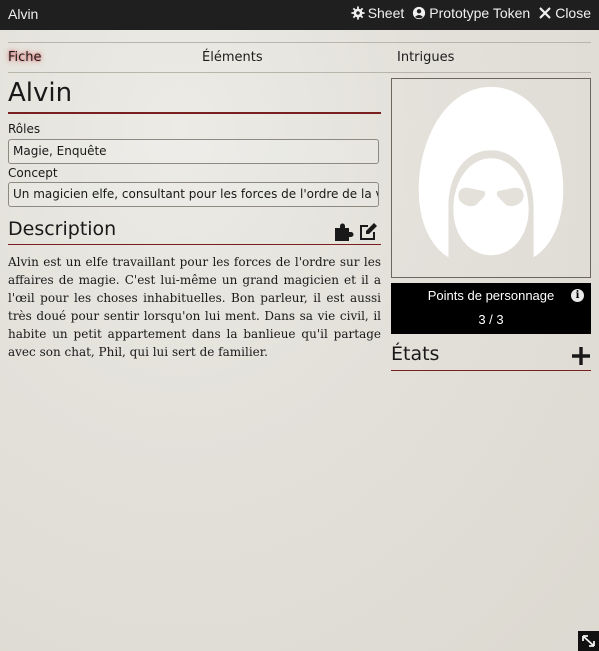 This screenshot has height=651, width=599. I want to click on name-underline, so click(194, 113).